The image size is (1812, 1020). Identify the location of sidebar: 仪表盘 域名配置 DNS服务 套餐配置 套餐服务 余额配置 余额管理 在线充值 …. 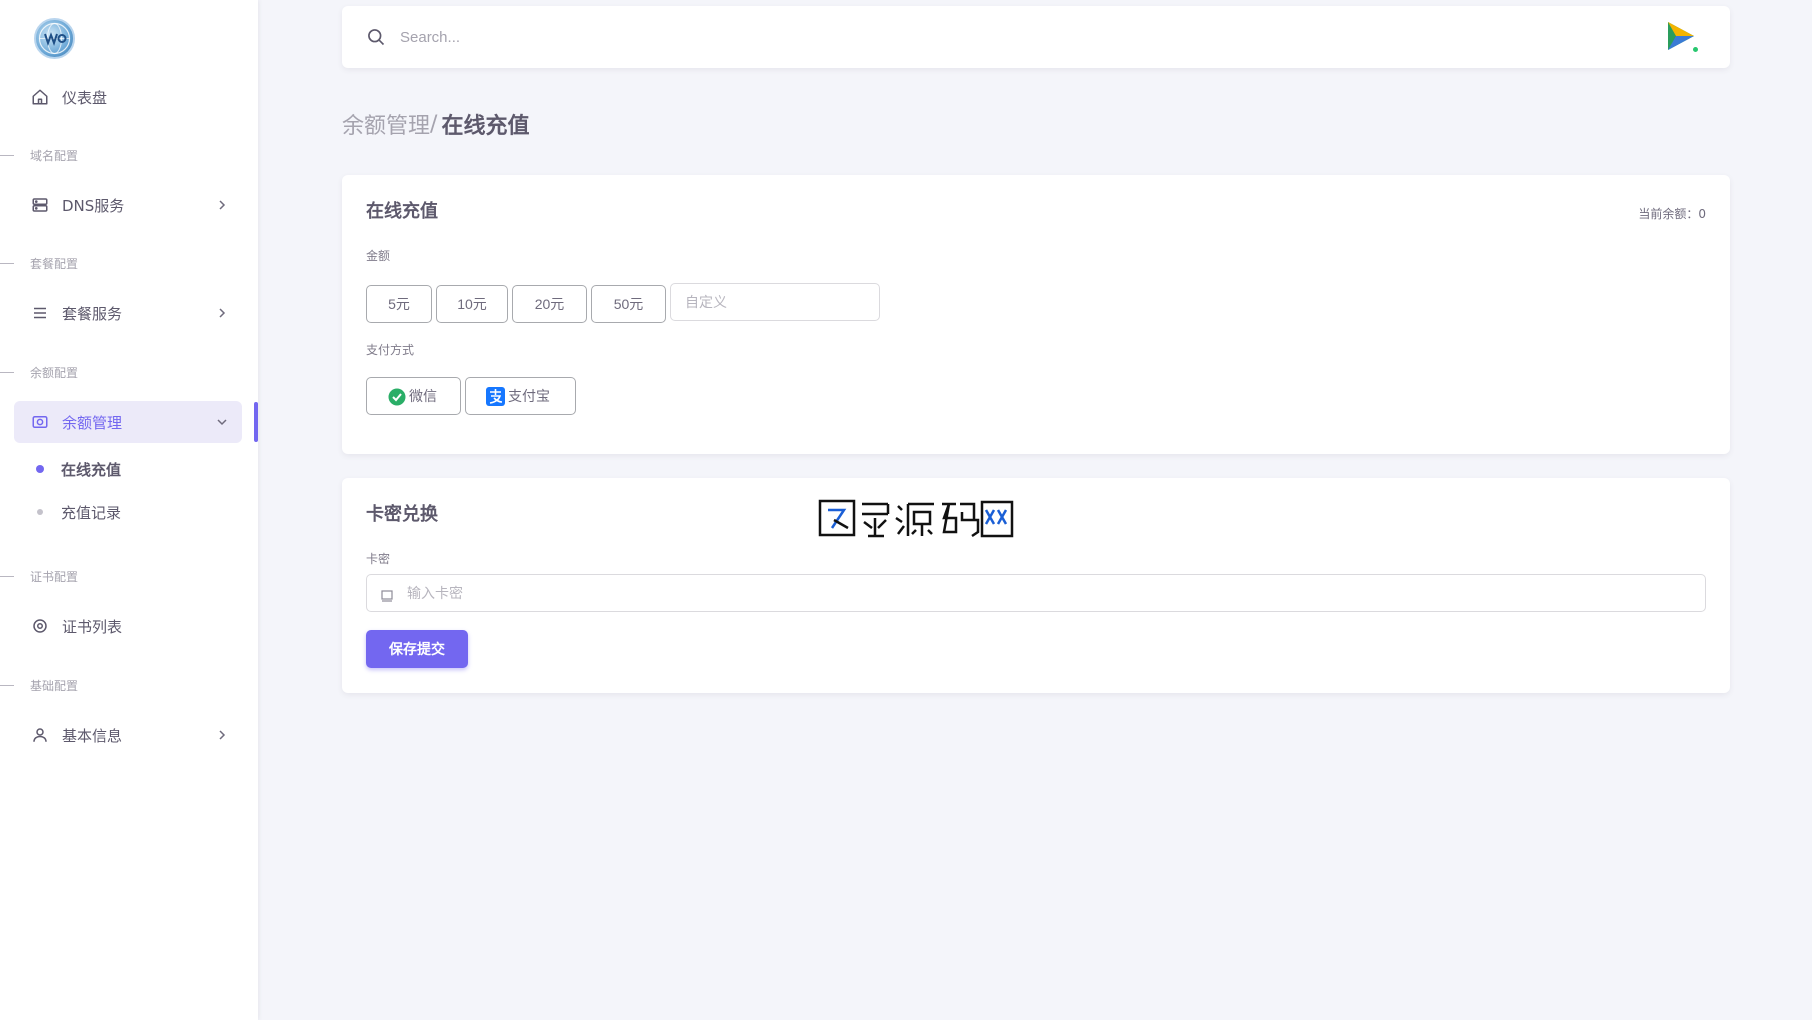
(129, 510).